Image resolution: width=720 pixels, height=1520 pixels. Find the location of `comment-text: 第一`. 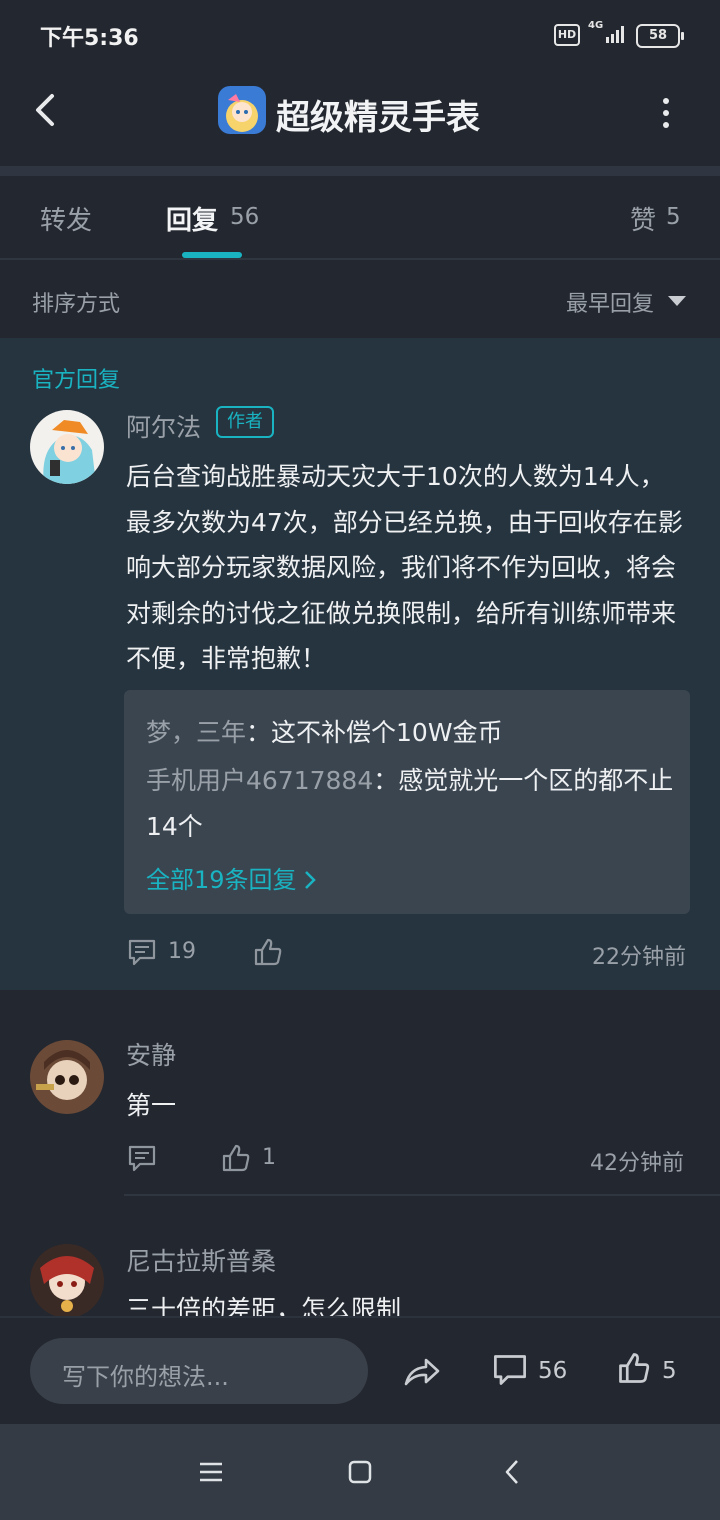

comment-text: 第一 is located at coordinates (151, 1105).